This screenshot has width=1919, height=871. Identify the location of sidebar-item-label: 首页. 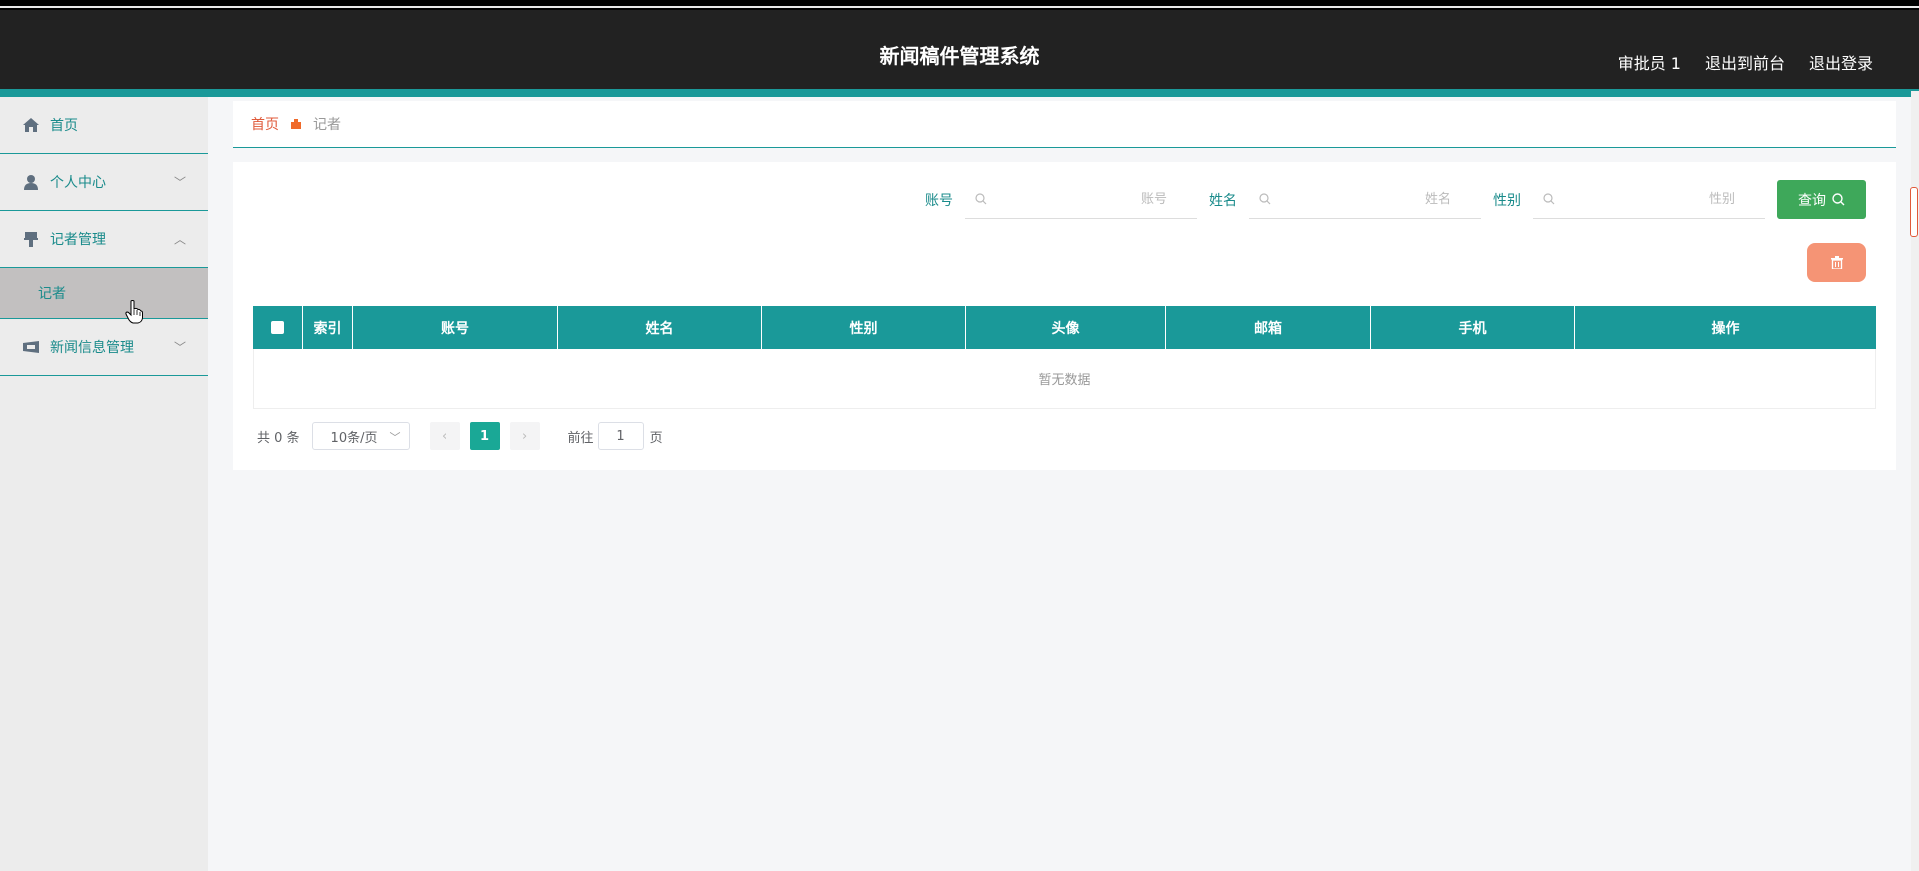
(64, 126).